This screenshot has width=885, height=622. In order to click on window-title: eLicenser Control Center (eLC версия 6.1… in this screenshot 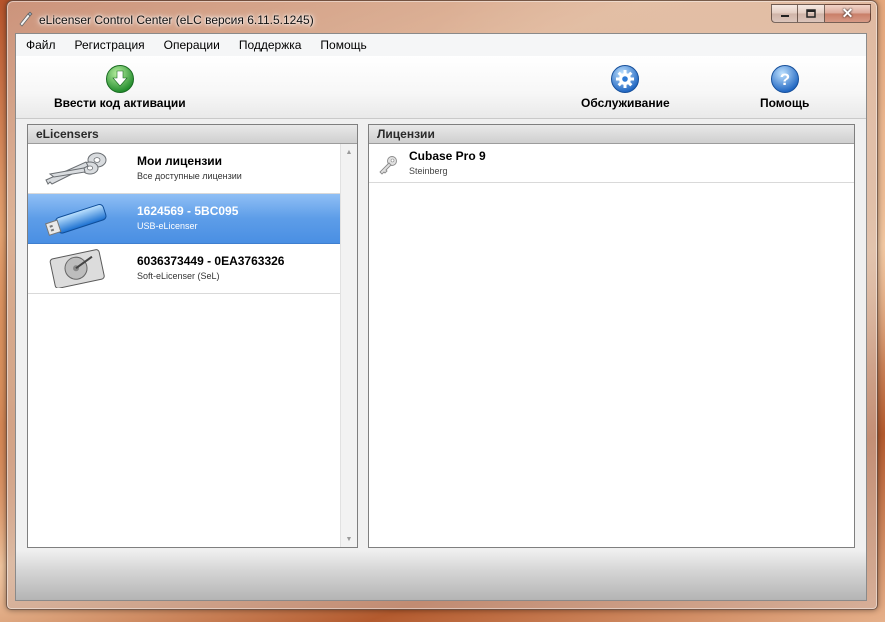, I will do `click(176, 20)`.